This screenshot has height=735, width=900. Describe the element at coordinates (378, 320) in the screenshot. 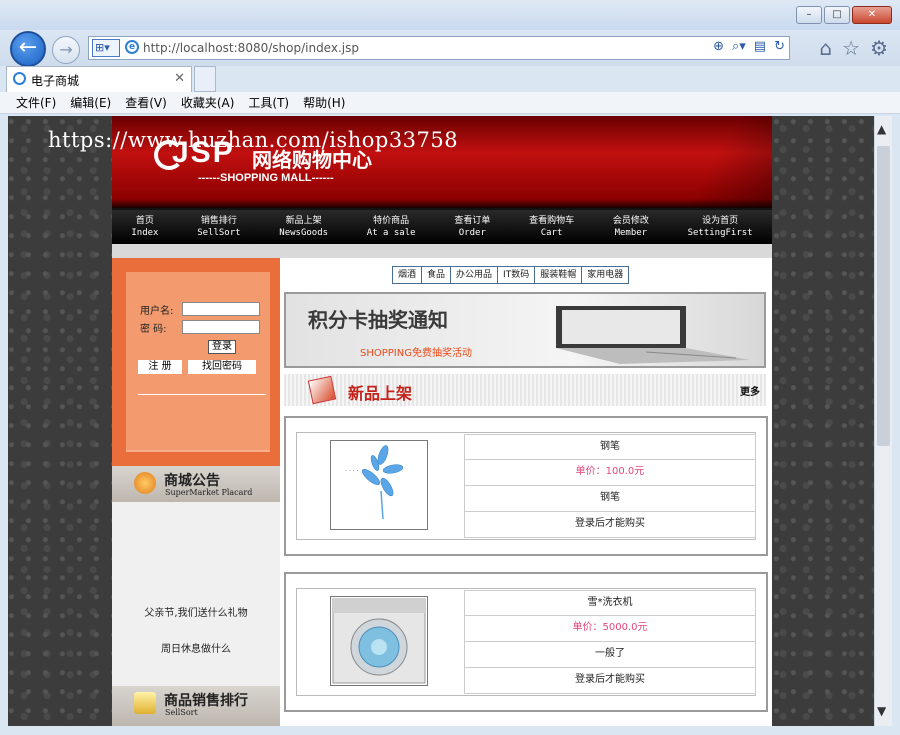

I see `promo-title: 积分卡抽奖通知` at that location.